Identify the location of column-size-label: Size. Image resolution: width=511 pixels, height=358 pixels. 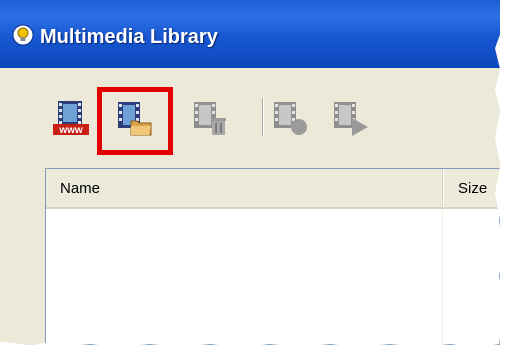
(473, 188).